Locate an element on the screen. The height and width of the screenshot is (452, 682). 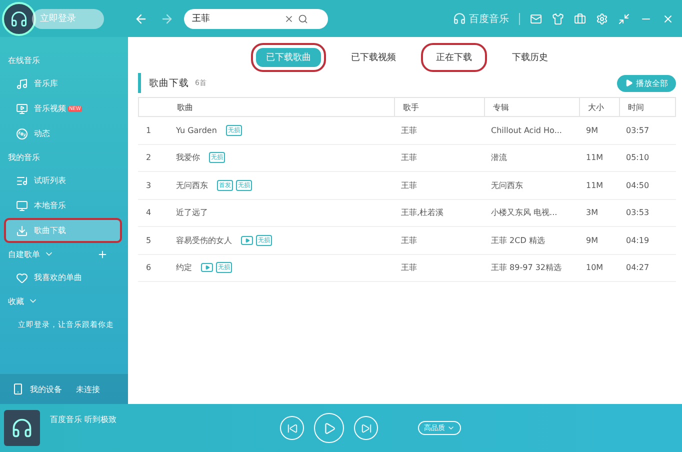
mail-icon is located at coordinates (536, 18).